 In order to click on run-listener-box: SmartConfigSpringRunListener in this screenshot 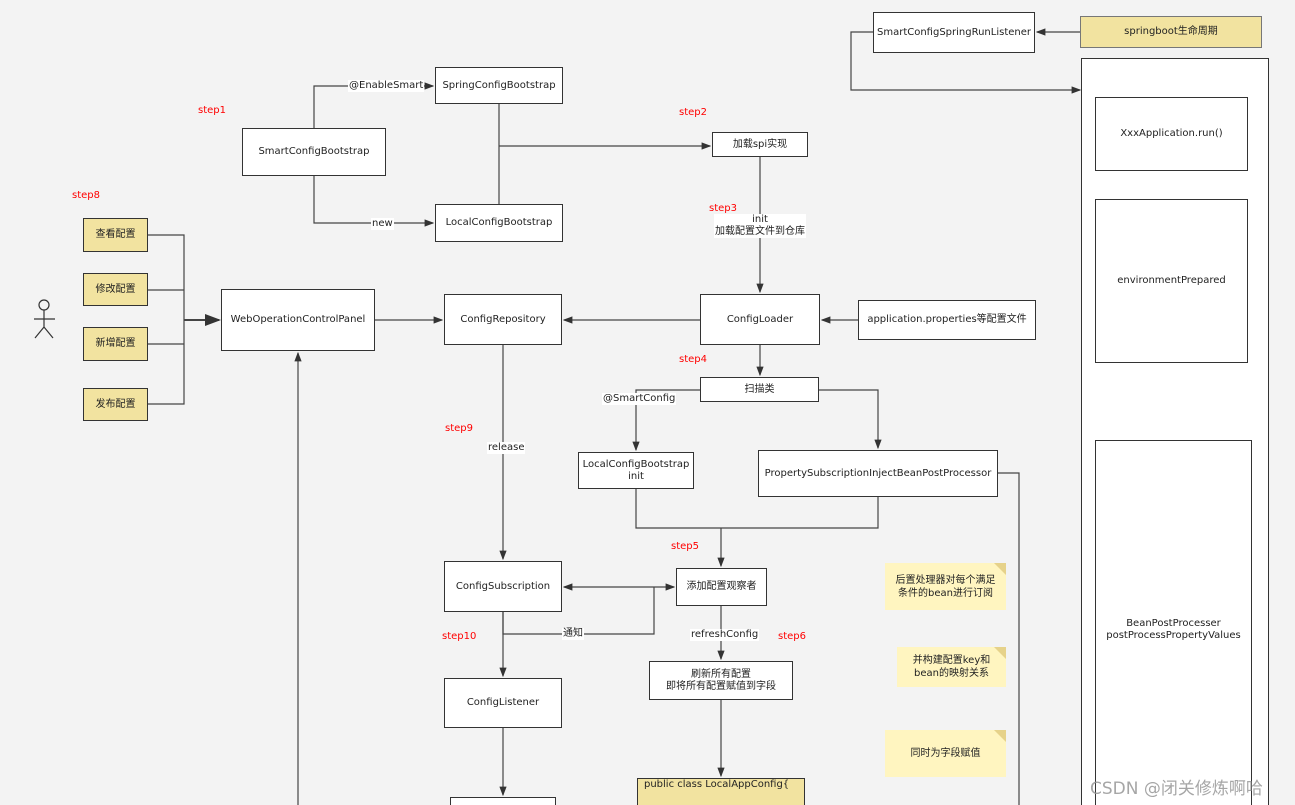, I will do `click(954, 32)`.